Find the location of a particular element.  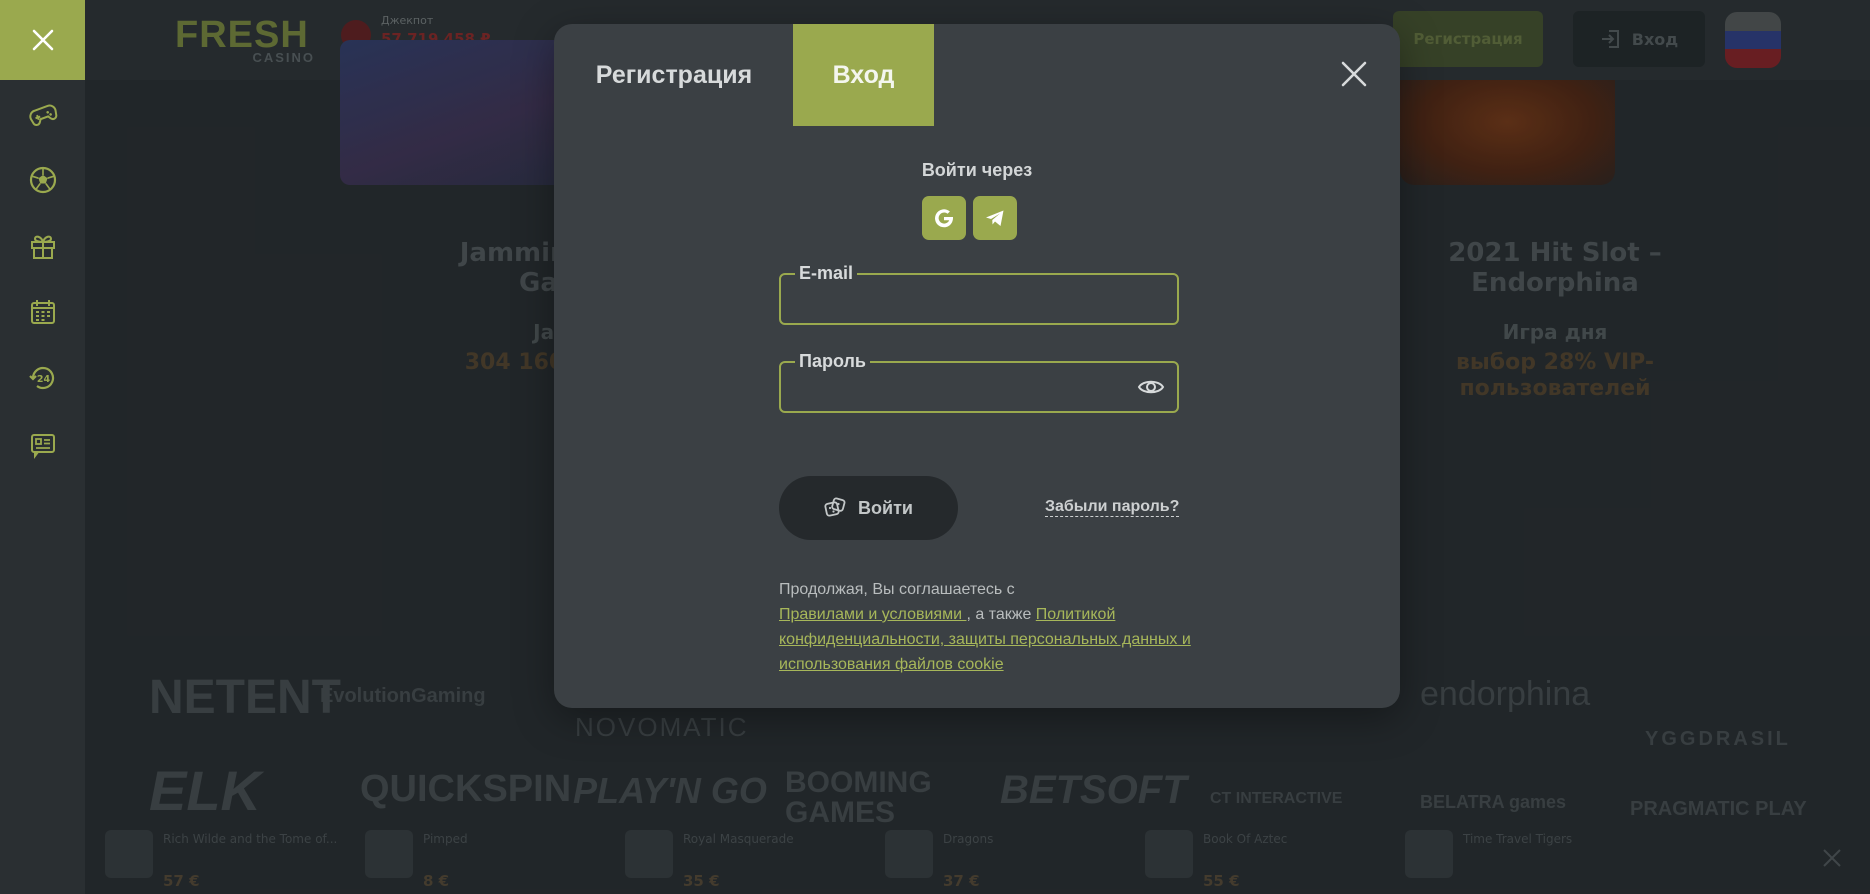

eye-icon is located at coordinates (1151, 387).